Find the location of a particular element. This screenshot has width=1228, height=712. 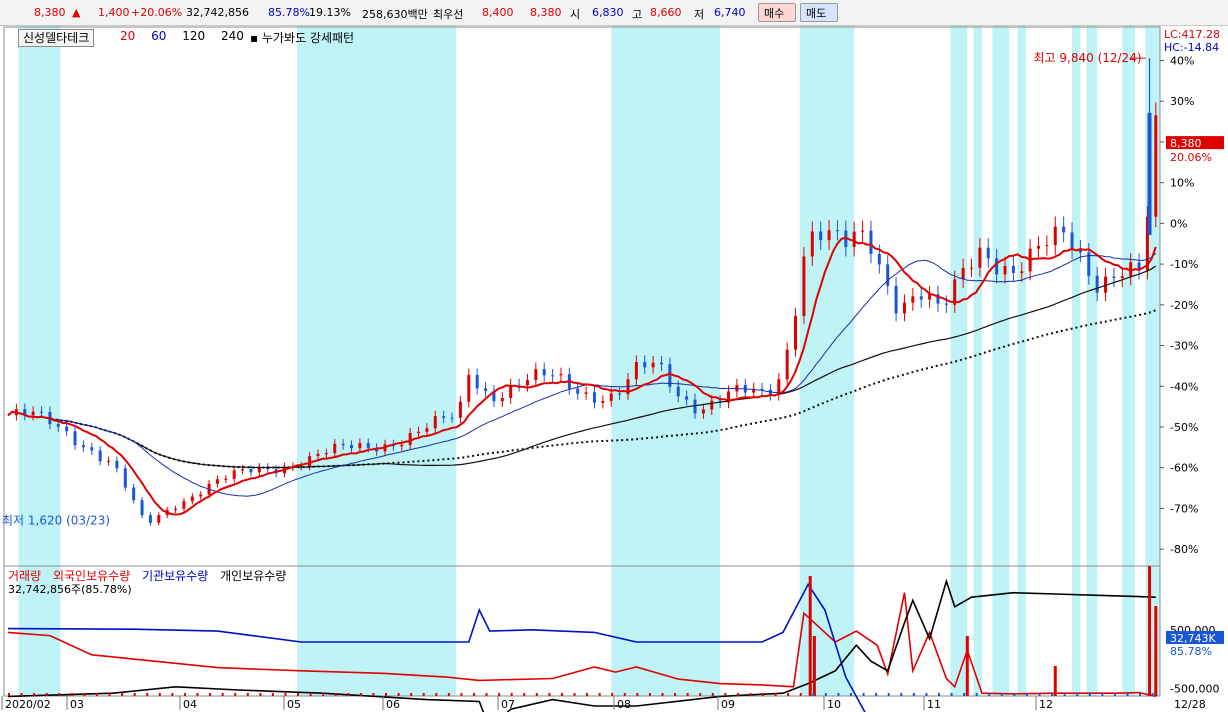

low-annotation: 최저 1,620 (03/23) is located at coordinates (56, 520).